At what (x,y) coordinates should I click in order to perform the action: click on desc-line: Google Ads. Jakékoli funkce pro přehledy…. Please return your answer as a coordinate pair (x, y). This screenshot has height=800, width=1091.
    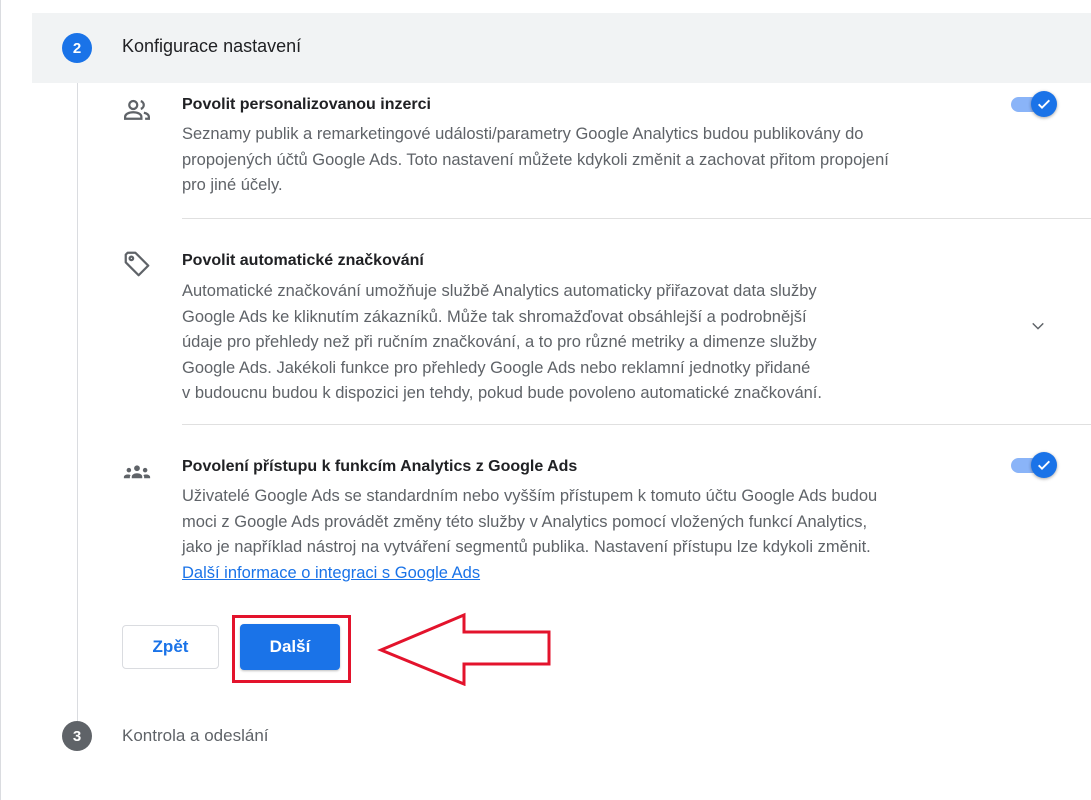
    Looking at the image, I should click on (496, 367).